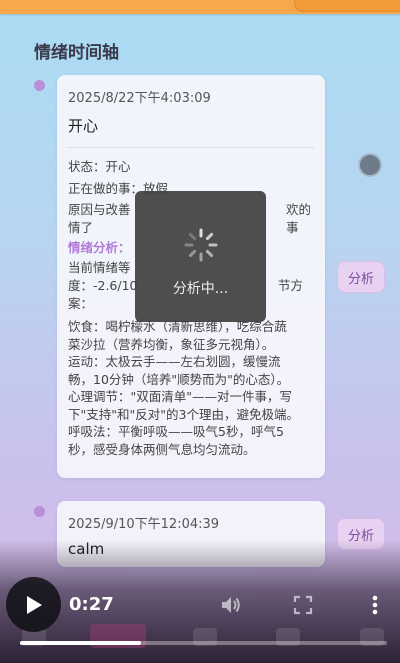 This screenshot has width=400, height=663. I want to click on tip-line: 下"支持"和"反对"的3个理由，避免极端。, so click(183, 414).